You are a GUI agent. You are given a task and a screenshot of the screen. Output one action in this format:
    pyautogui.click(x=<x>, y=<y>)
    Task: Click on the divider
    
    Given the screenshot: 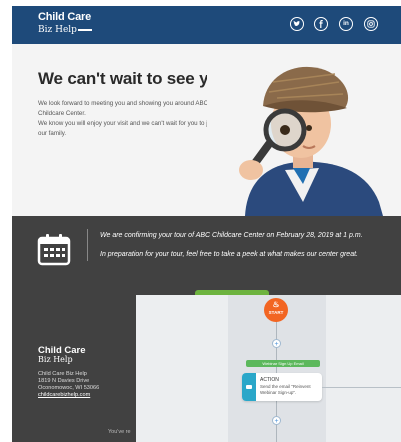 What is the action you would take?
    pyautogui.click(x=87, y=245)
    